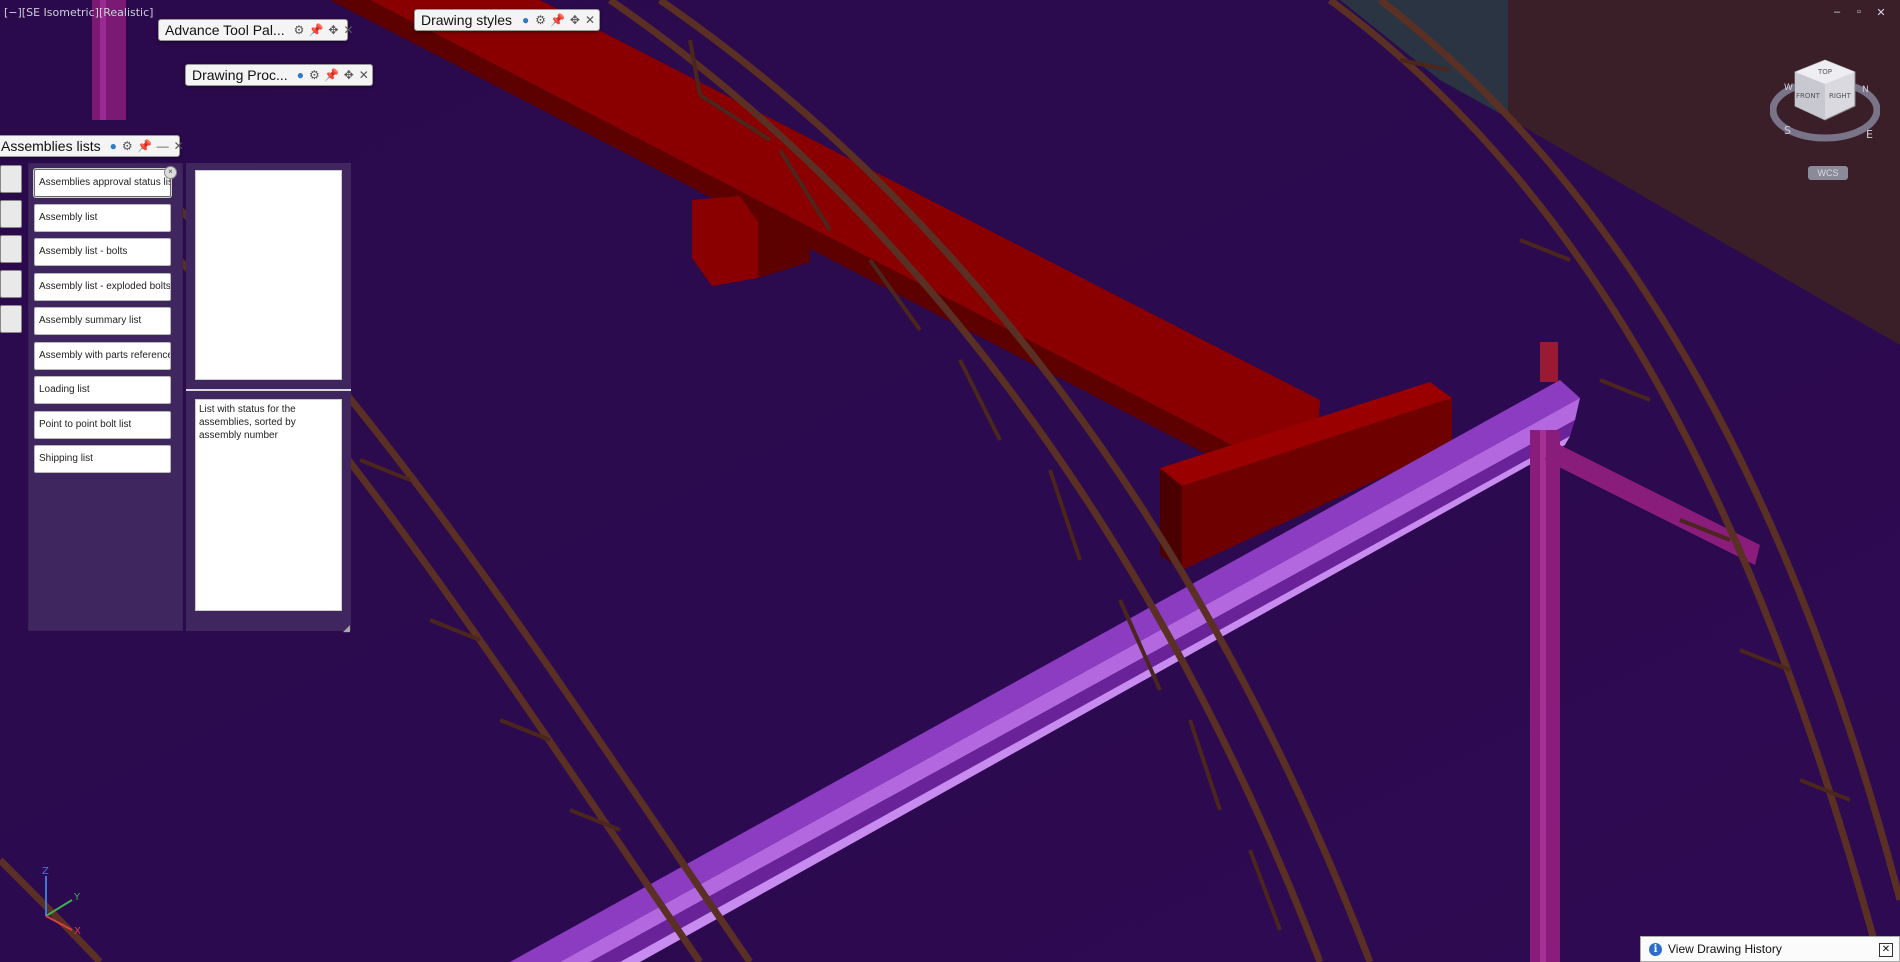  Describe the element at coordinates (1824, 72) in the screenshot. I see `viewcube-top-label: TOP` at that location.